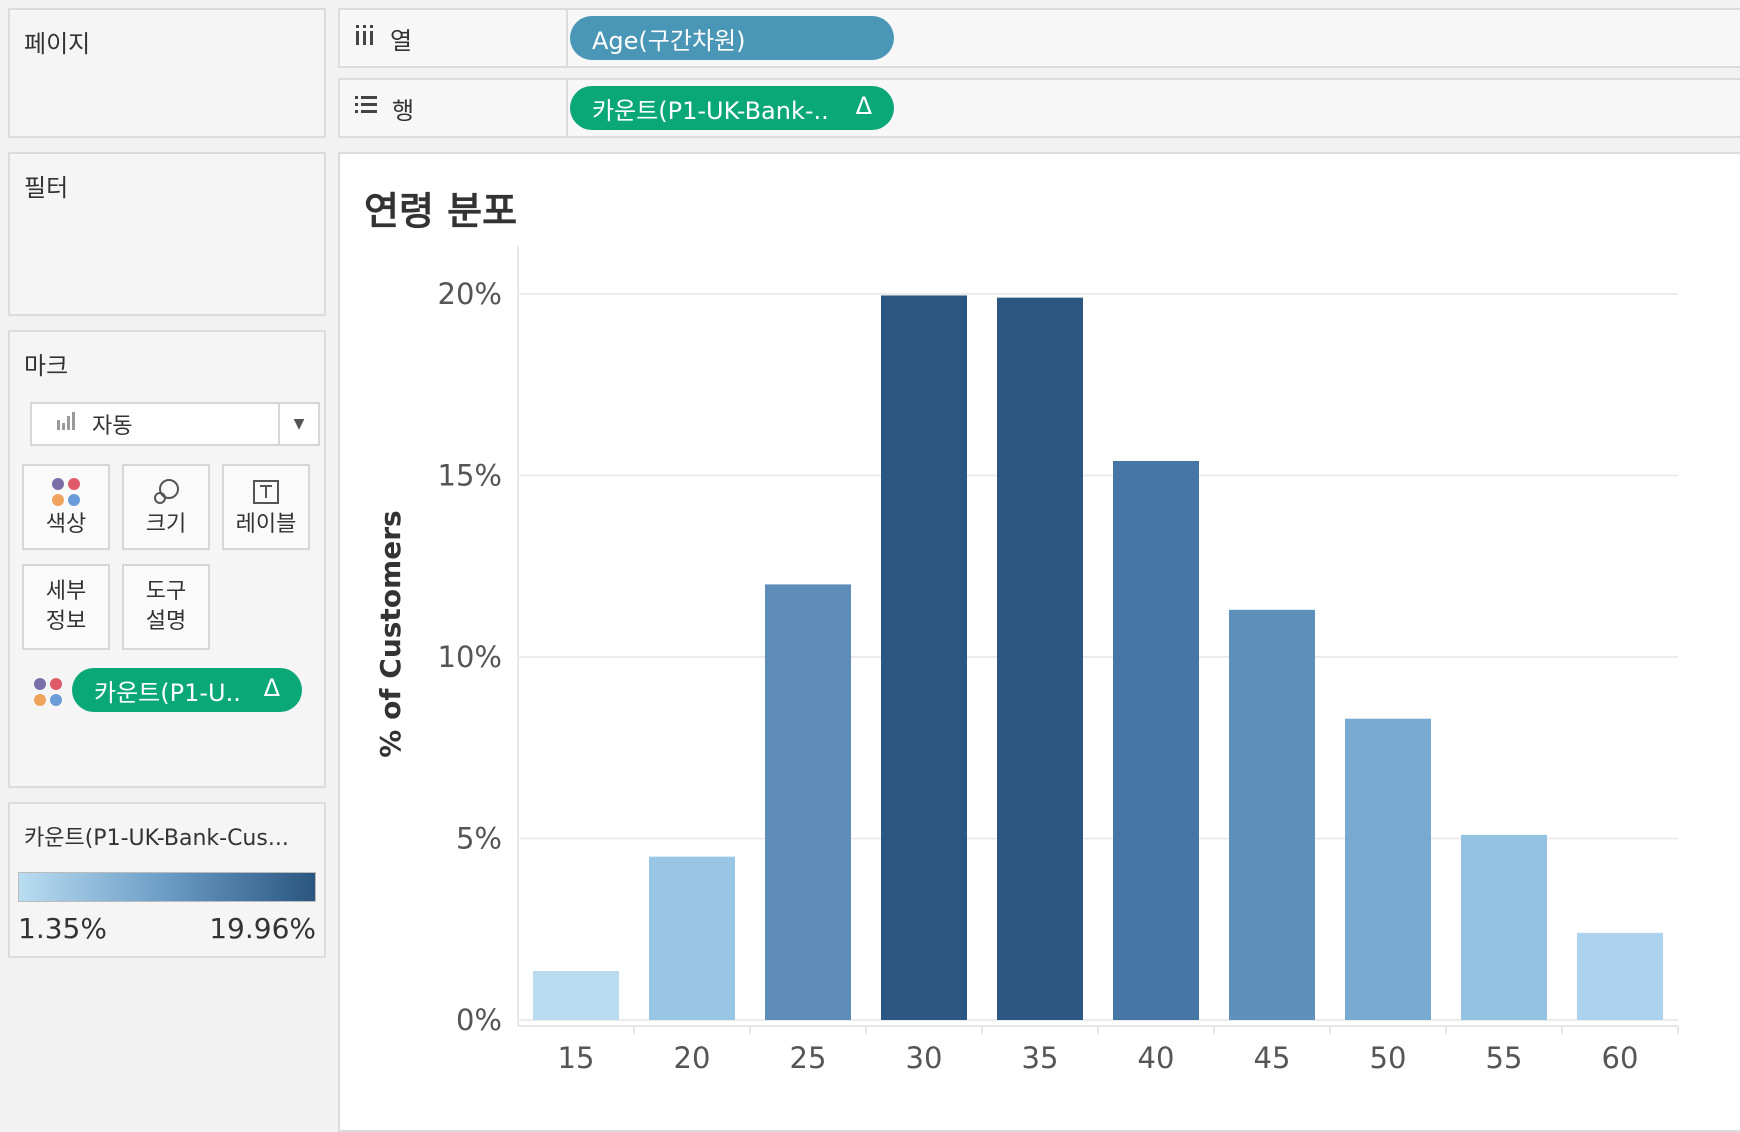  Describe the element at coordinates (167, 73) in the screenshot. I see `pages-card: 페이지` at that location.